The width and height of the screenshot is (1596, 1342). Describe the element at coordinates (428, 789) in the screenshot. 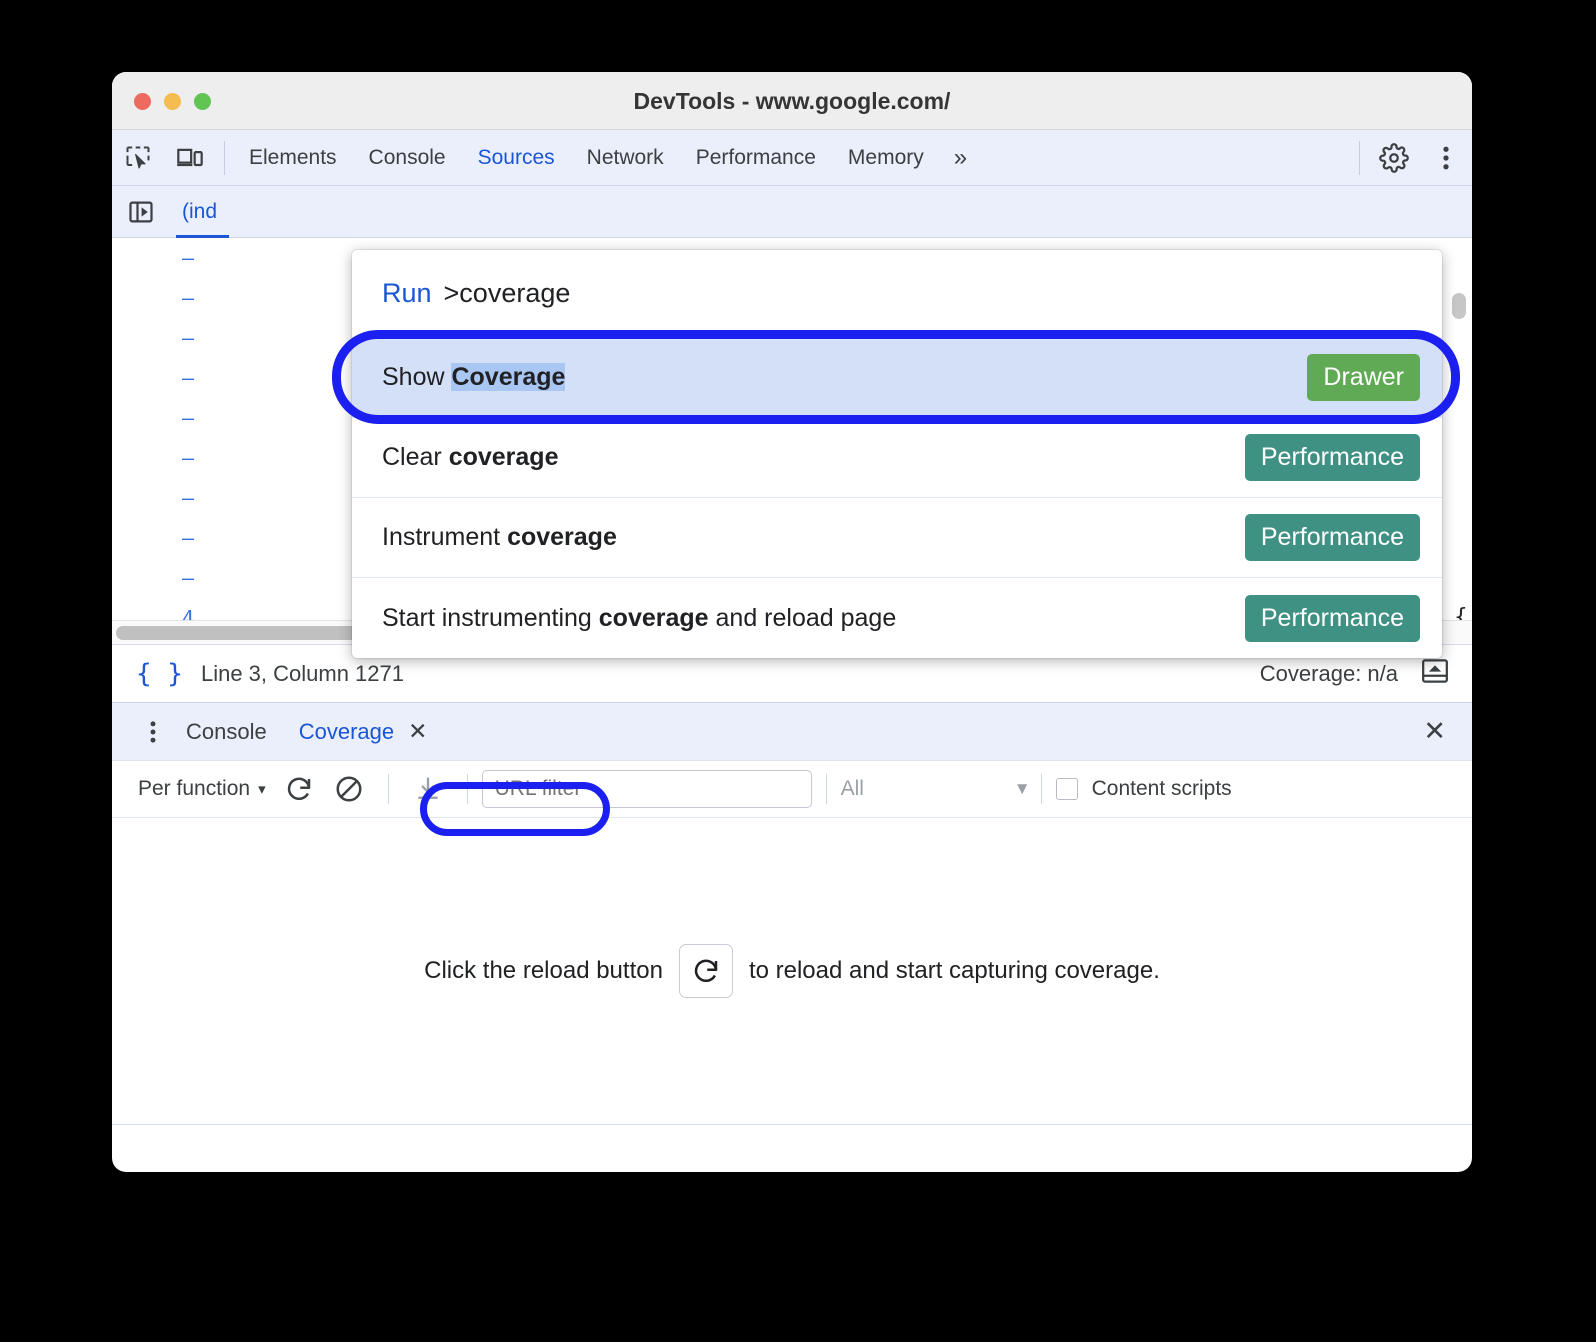

I see `download-export-icon` at that location.